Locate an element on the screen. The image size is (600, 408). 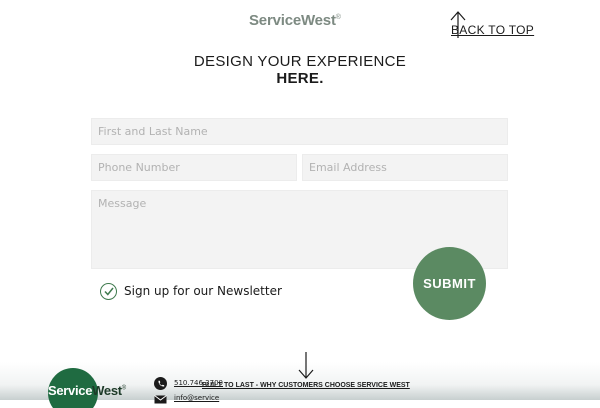
back-to-top-link: BACK TO TOP is located at coordinates (491, 25).